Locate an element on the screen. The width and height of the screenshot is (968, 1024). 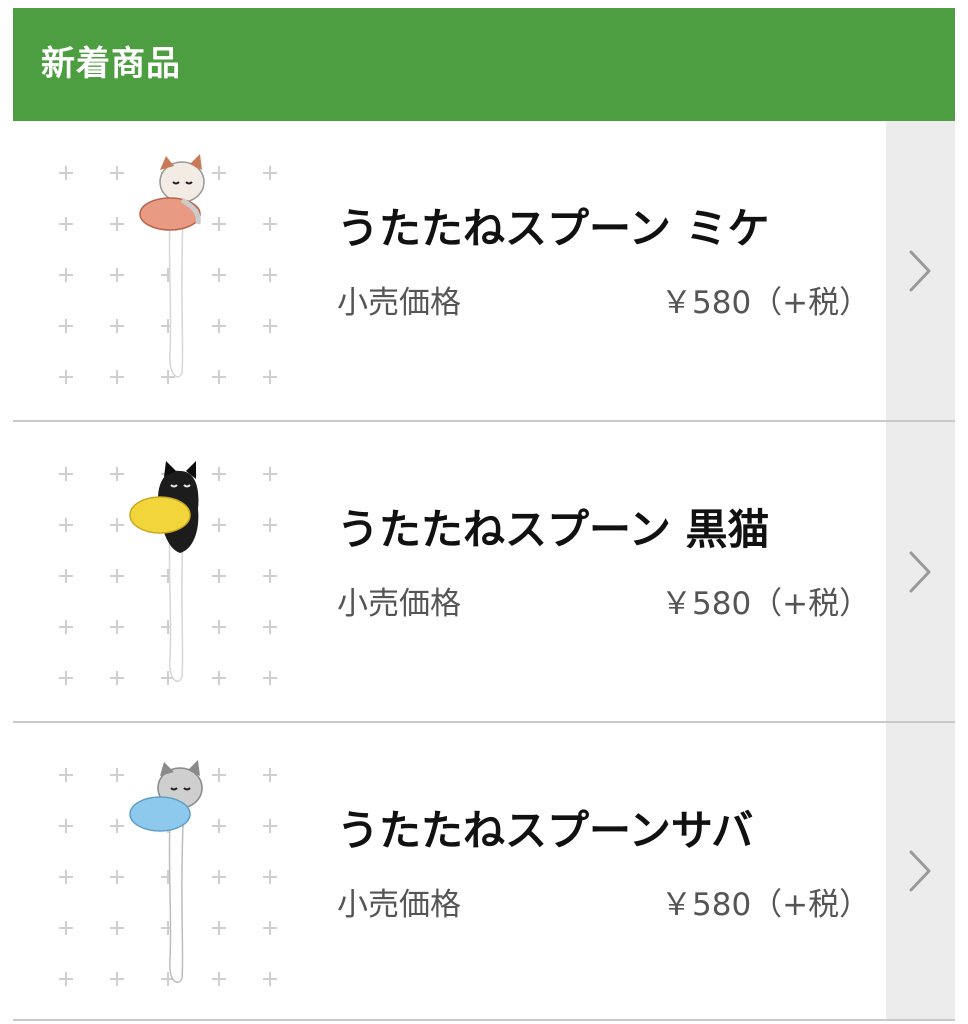
product-name: うたたねスプーンサバ is located at coordinates (545, 830).